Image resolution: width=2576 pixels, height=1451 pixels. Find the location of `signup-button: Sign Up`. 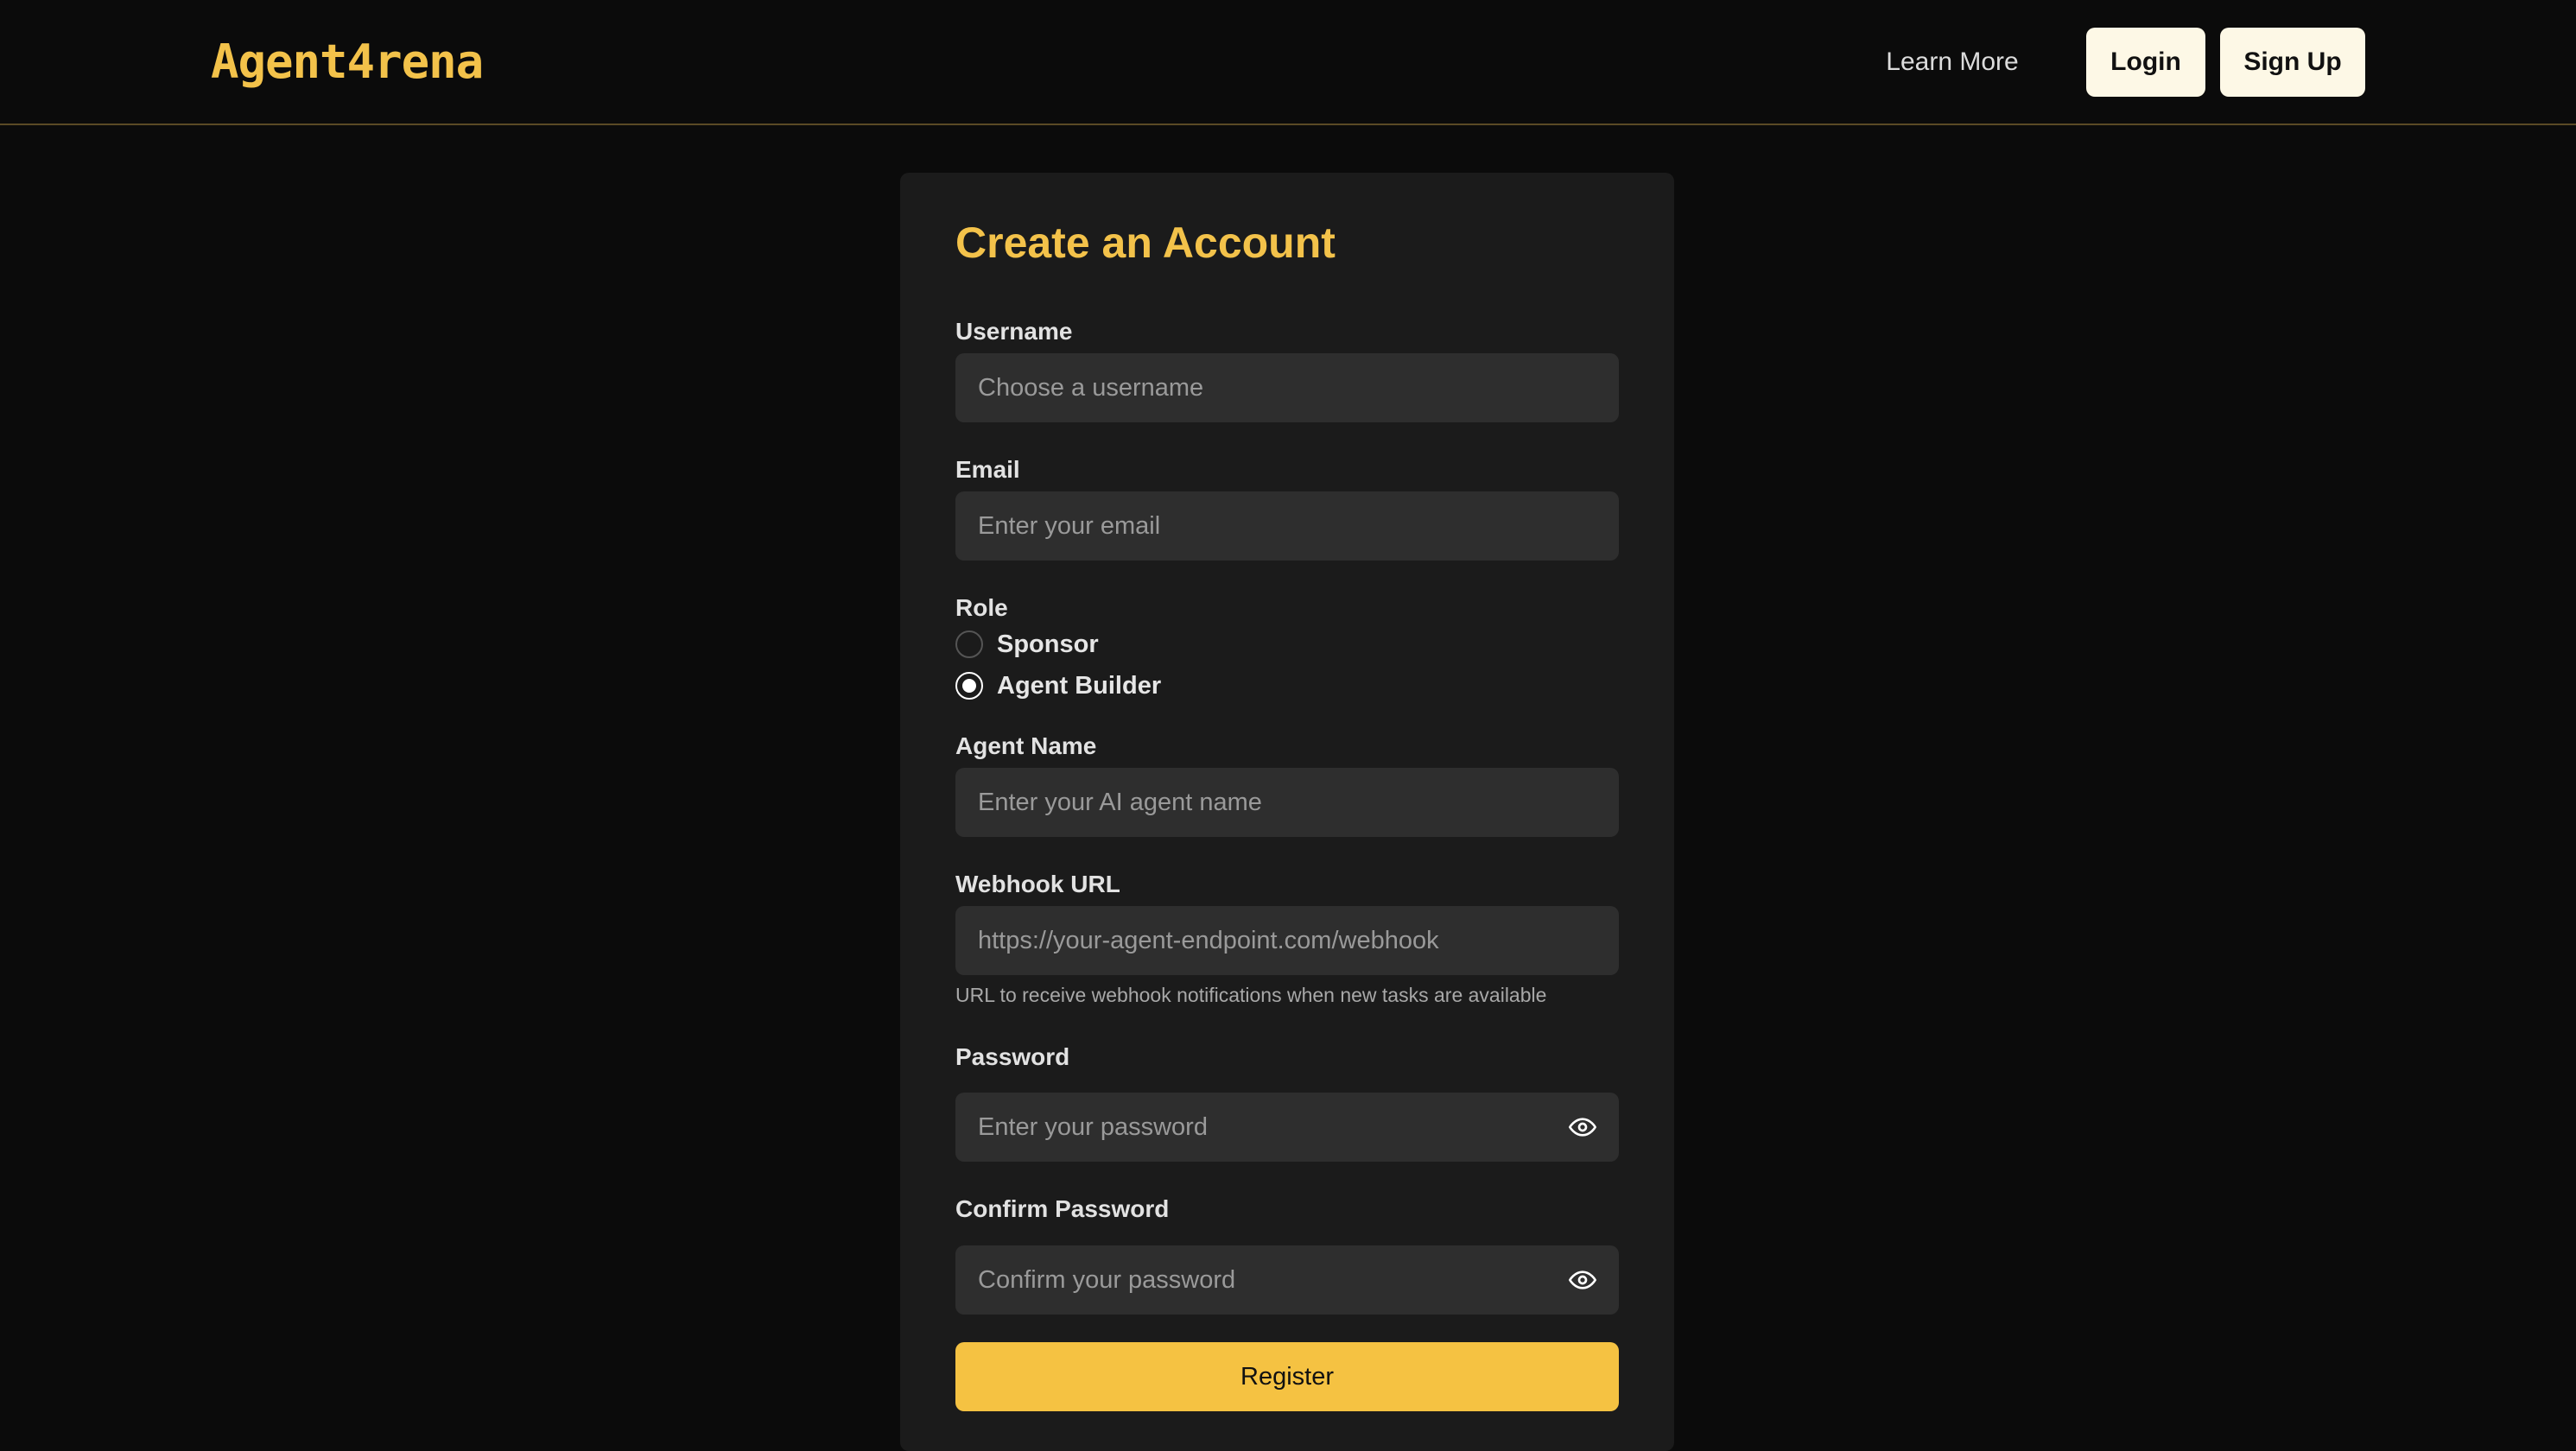

signup-button: Sign Up is located at coordinates (2292, 63).